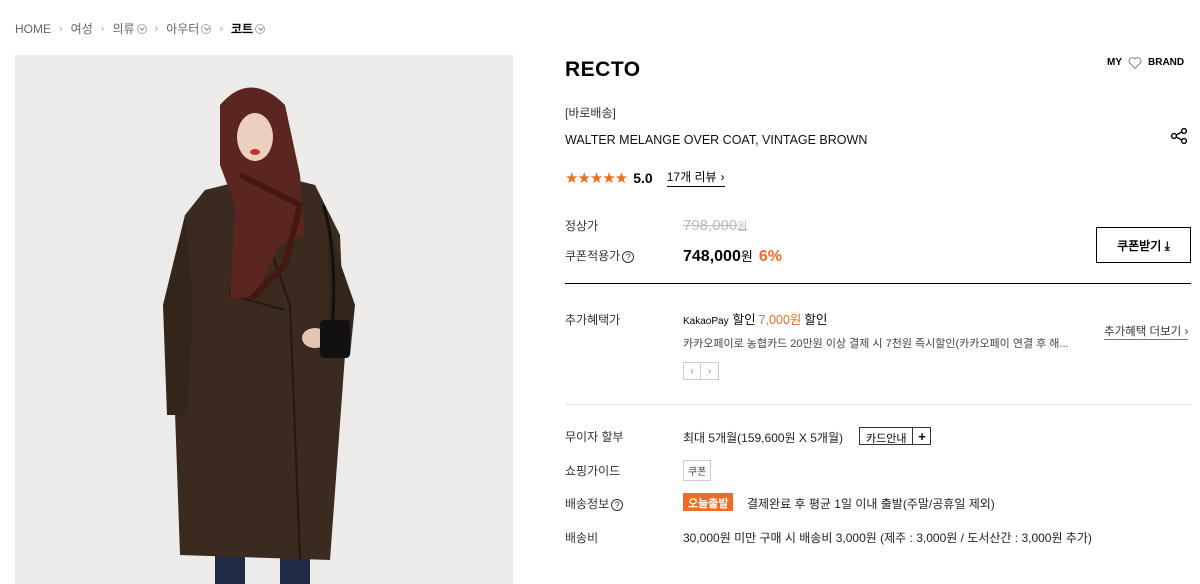  What do you see at coordinates (763, 438) in the screenshot?
I see `installment-value: 최대 5개월(159,600원 X 5개월)` at bounding box center [763, 438].